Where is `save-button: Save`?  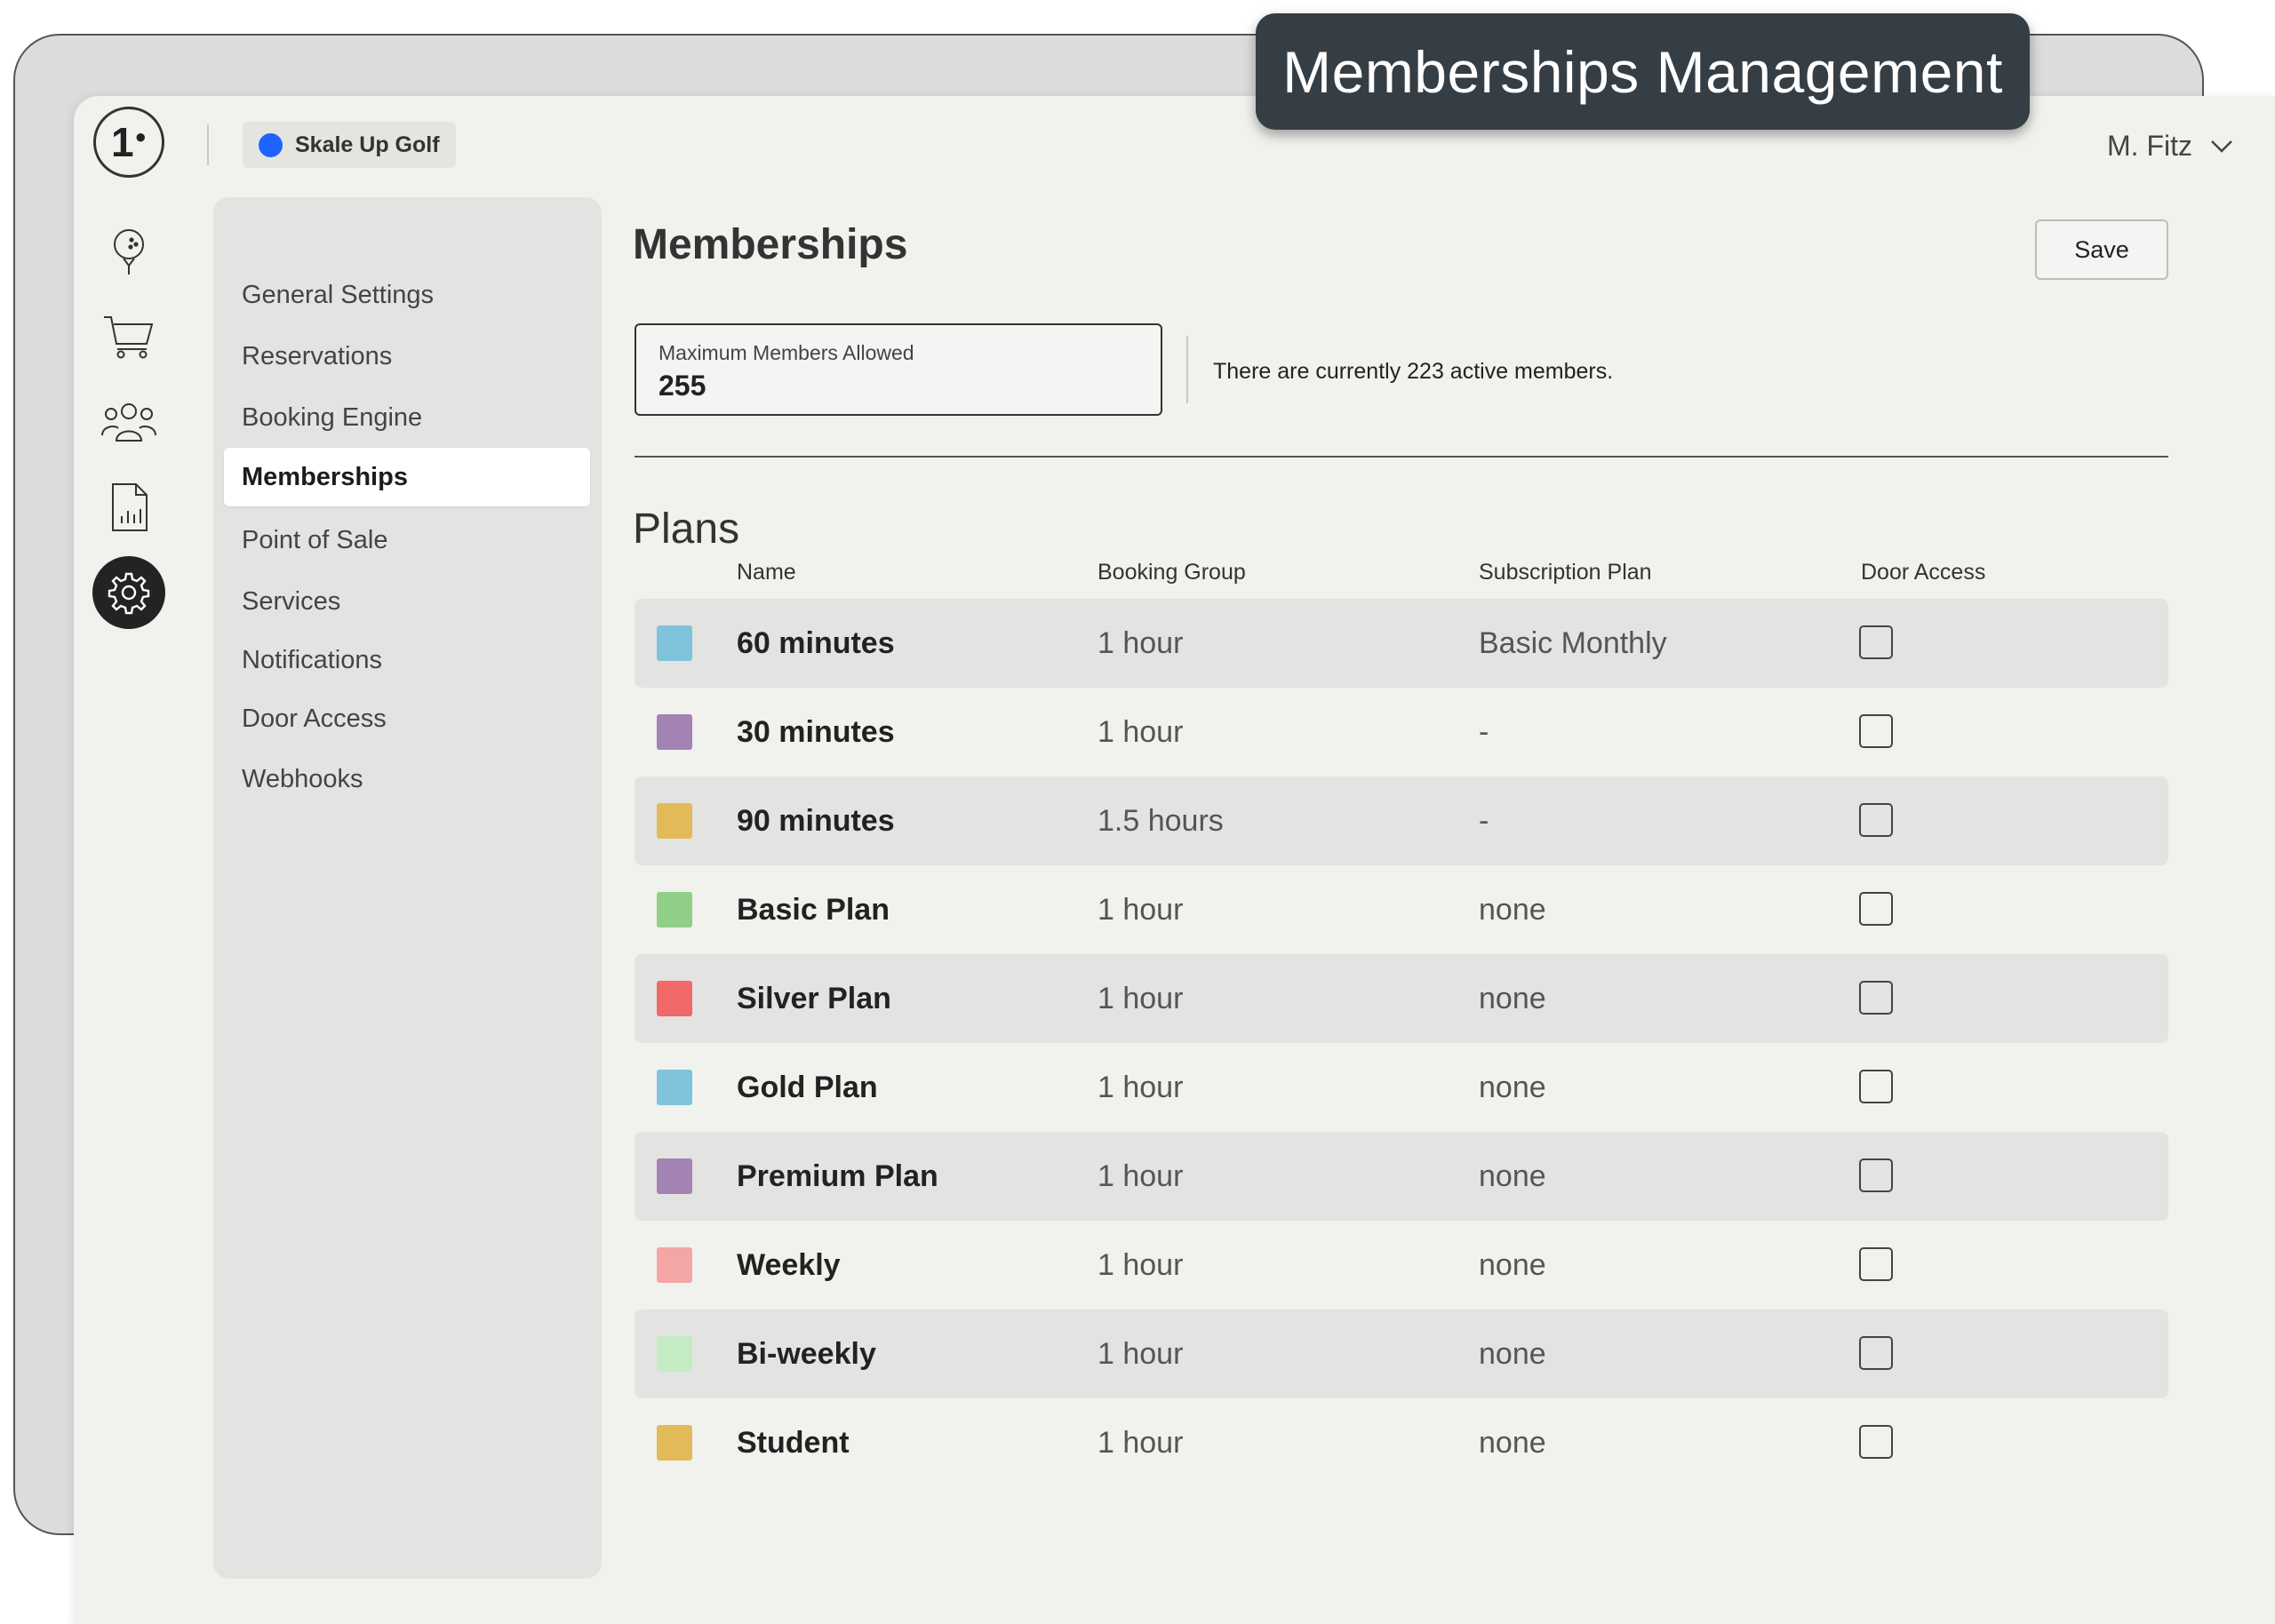 save-button: Save is located at coordinates (2101, 250).